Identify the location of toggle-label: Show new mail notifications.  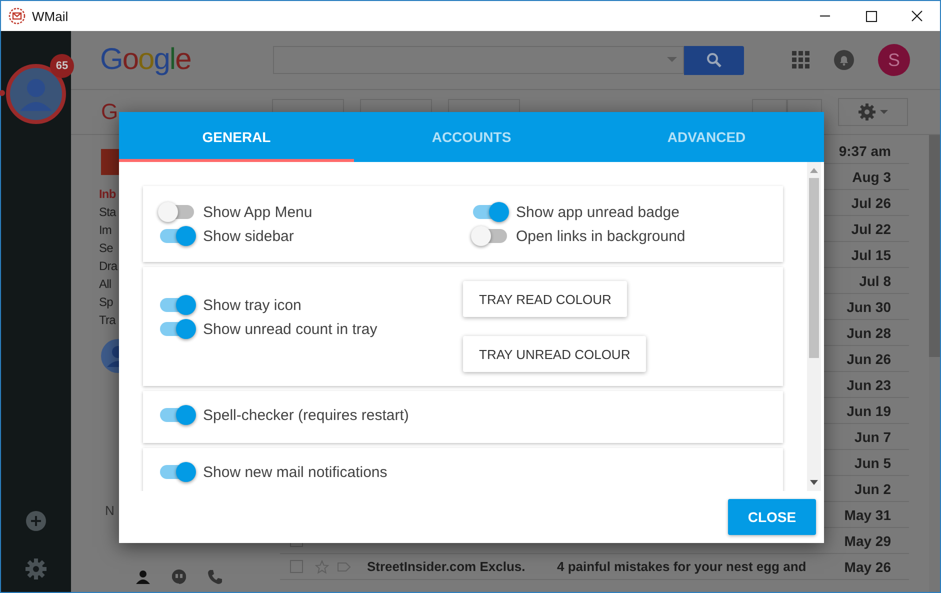
(295, 472).